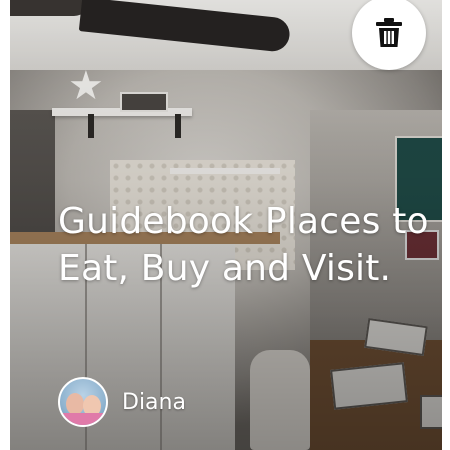  I want to click on trash-icon, so click(389, 33).